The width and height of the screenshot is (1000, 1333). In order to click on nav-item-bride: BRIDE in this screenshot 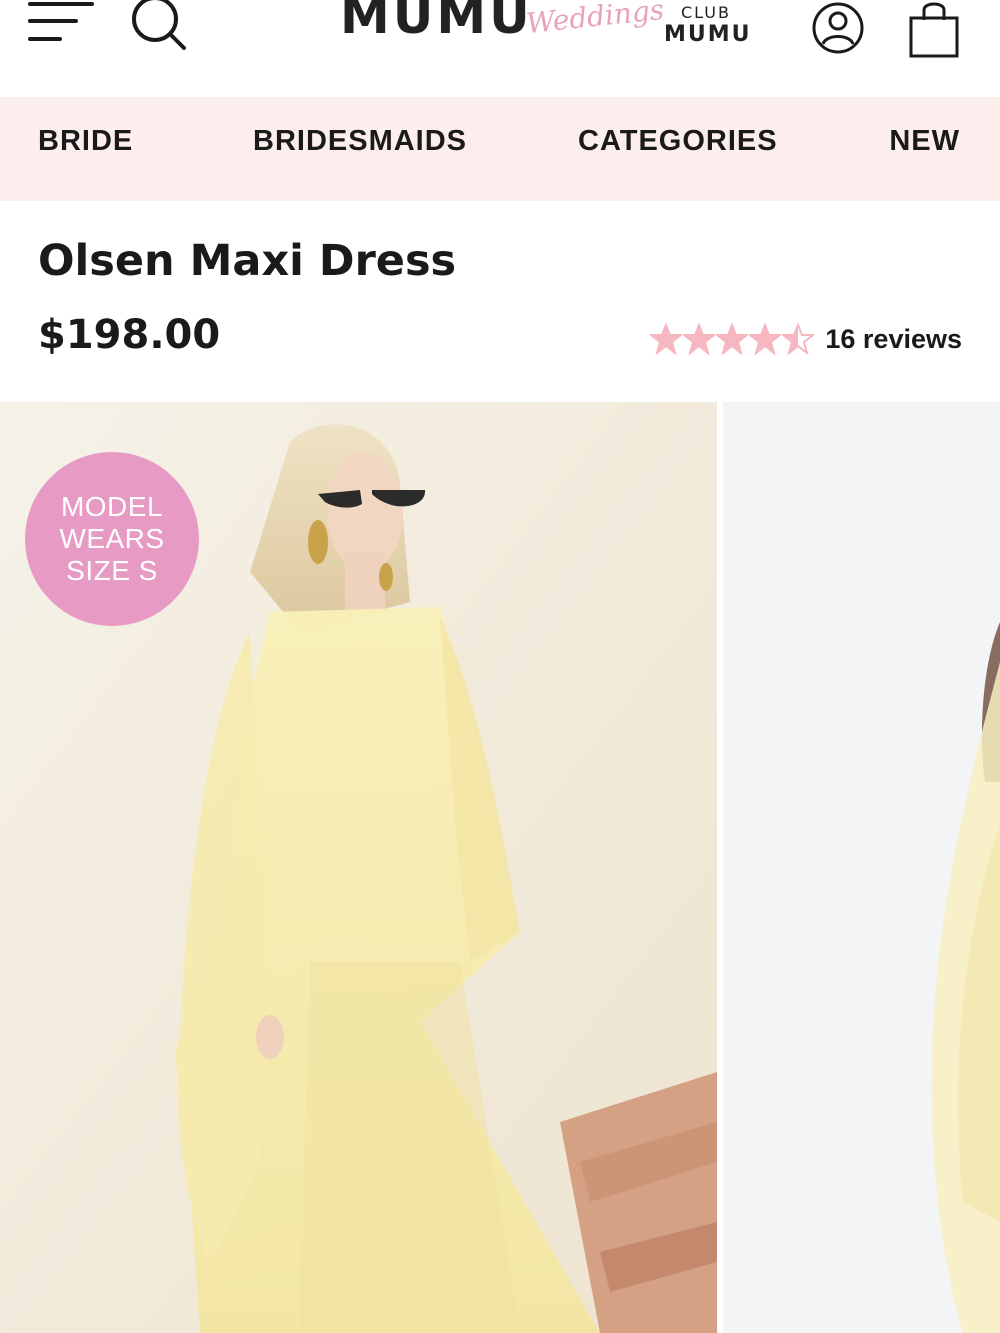, I will do `click(85, 149)`.